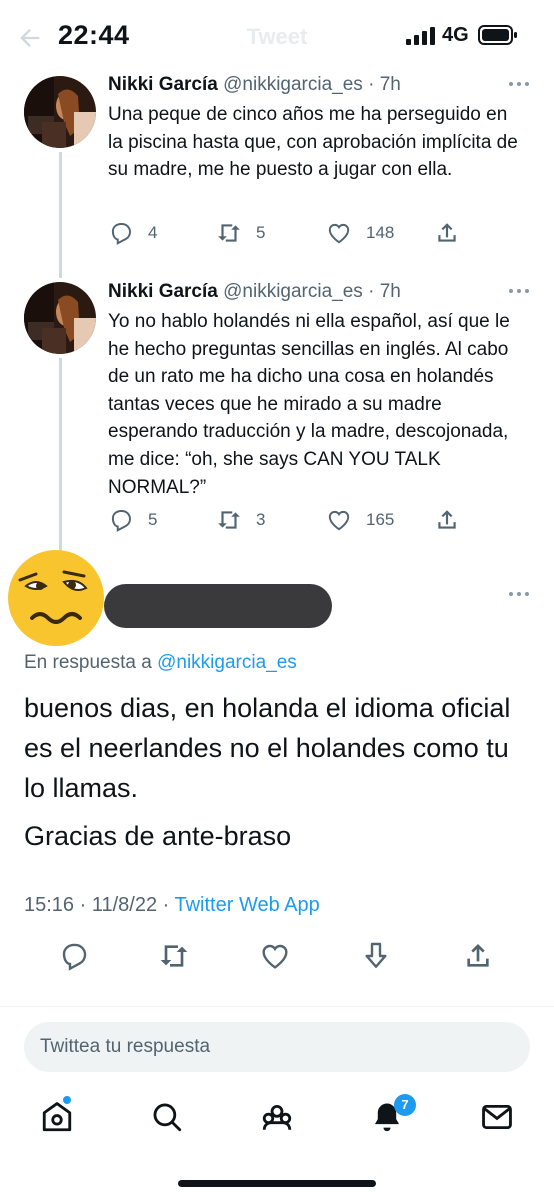 The image size is (554, 1200). I want to click on retweet-count: 3, so click(261, 519).